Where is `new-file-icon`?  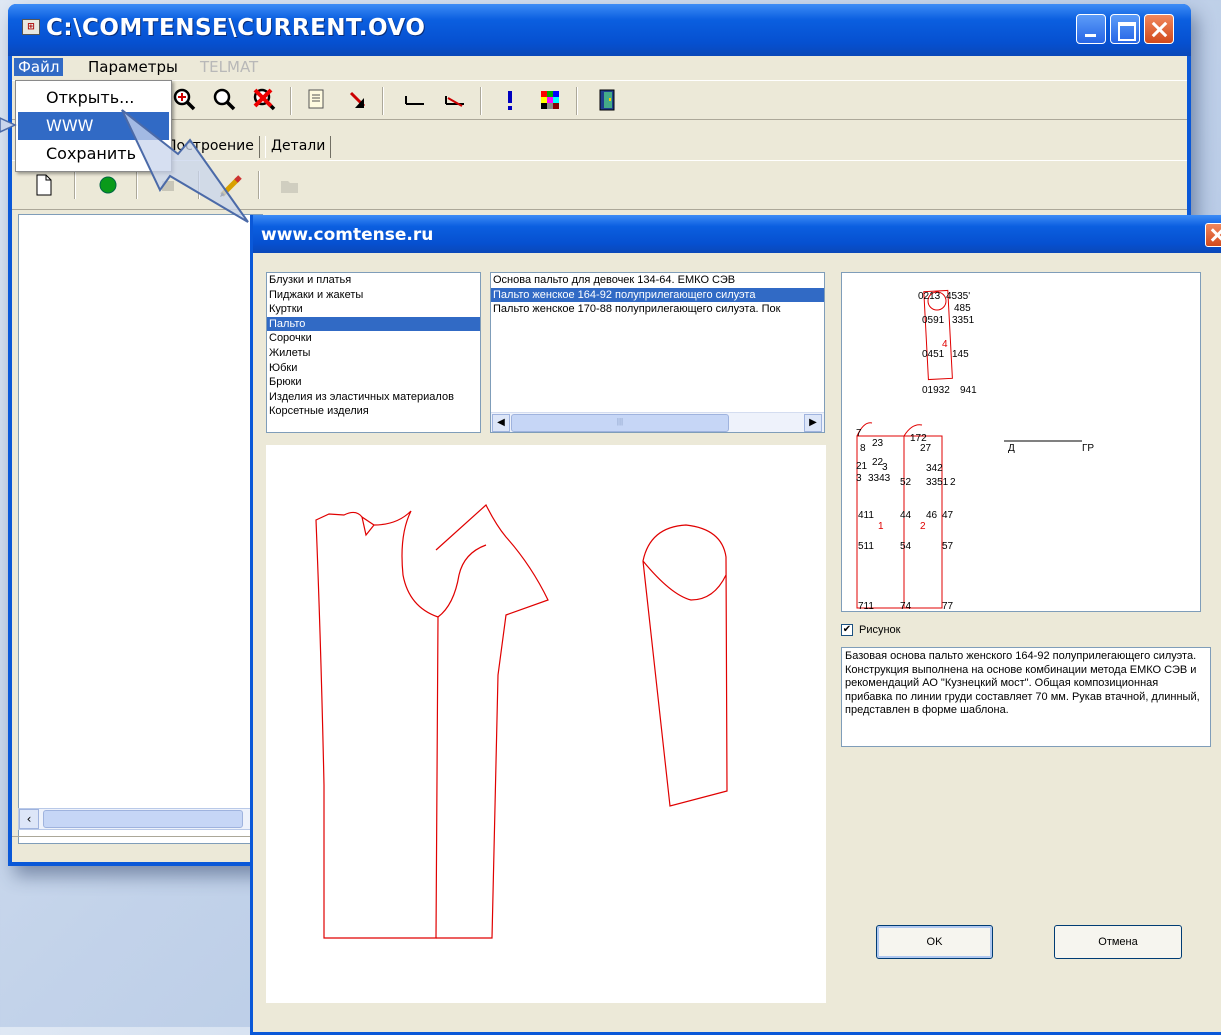 new-file-icon is located at coordinates (44, 185).